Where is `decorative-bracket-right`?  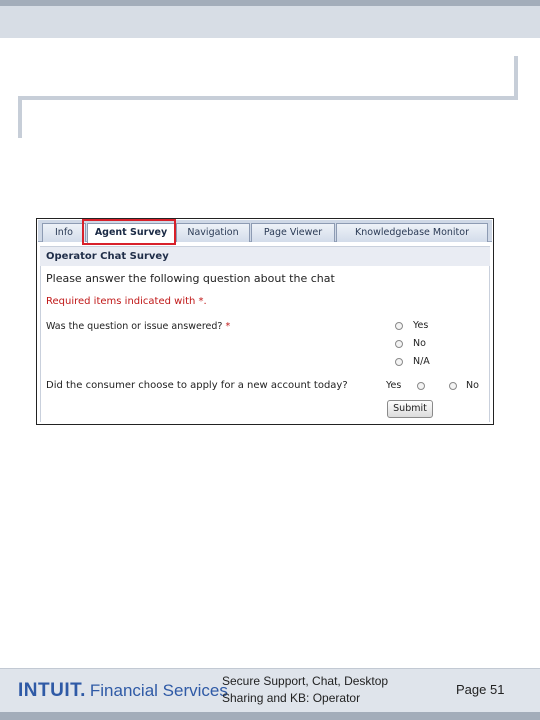 decorative-bracket-right is located at coordinates (516, 78).